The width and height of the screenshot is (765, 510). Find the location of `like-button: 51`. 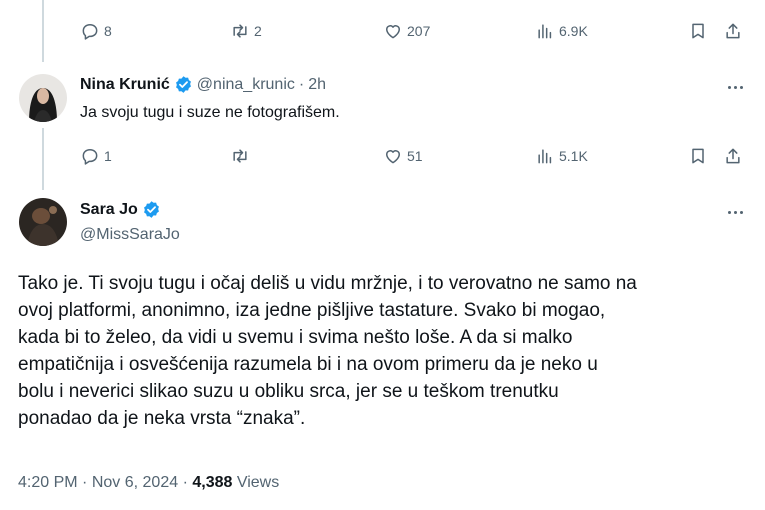

like-button: 51 is located at coordinates (403, 156).